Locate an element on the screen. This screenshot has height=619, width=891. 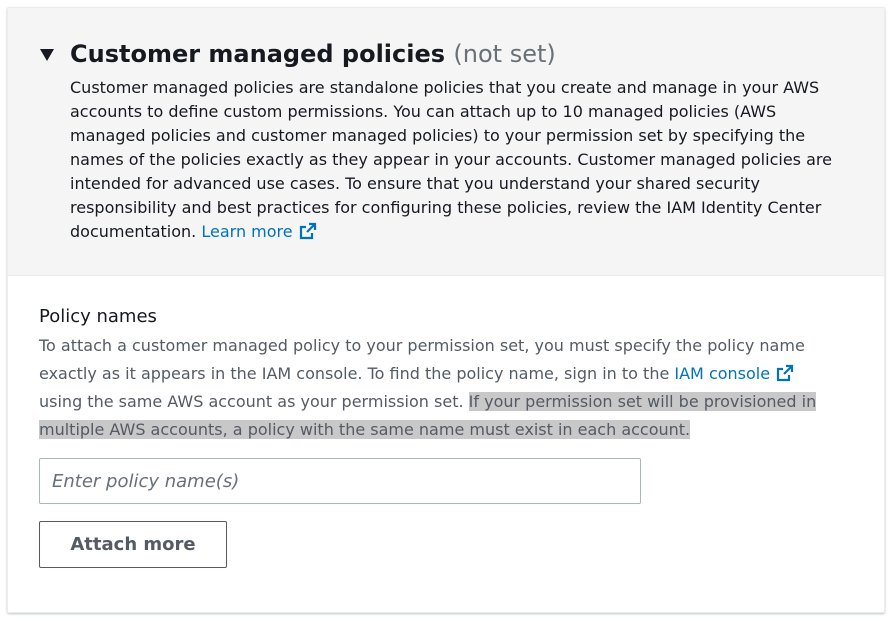
section-counter: (not set) is located at coordinates (504, 54).